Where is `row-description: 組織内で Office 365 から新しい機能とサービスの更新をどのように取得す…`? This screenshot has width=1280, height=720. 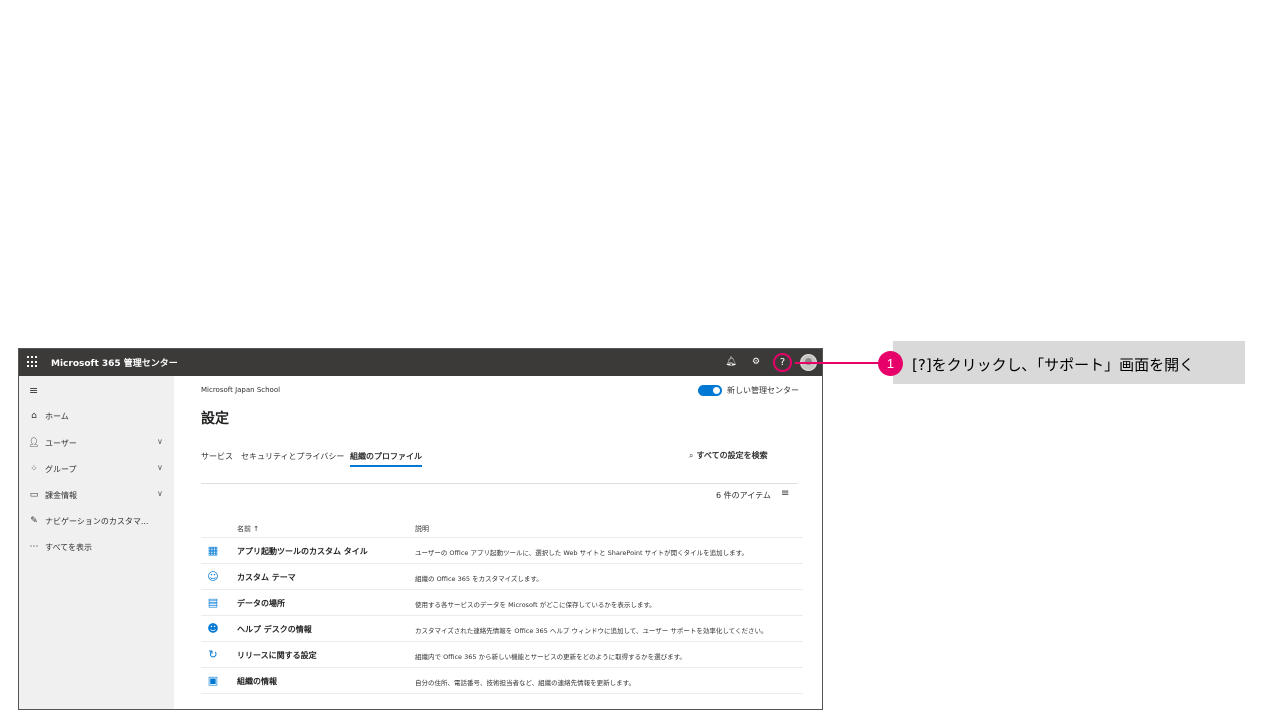 row-description: 組織内で Office 365 から新しい機能とサービスの更新をどのように取得す… is located at coordinates (550, 657).